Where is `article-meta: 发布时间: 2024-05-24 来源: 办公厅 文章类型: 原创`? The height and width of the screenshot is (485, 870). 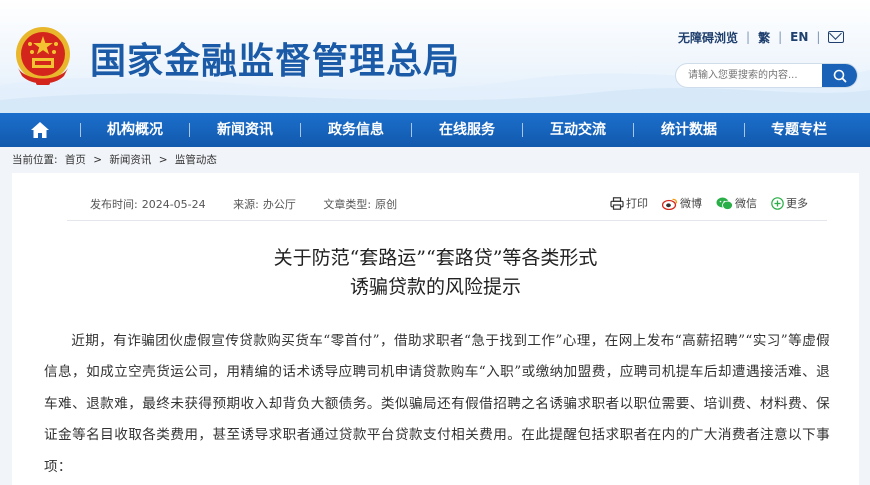 article-meta: 发布时间: 2024-05-24 来源: 办公厅 文章类型: 原创 is located at coordinates (255, 204).